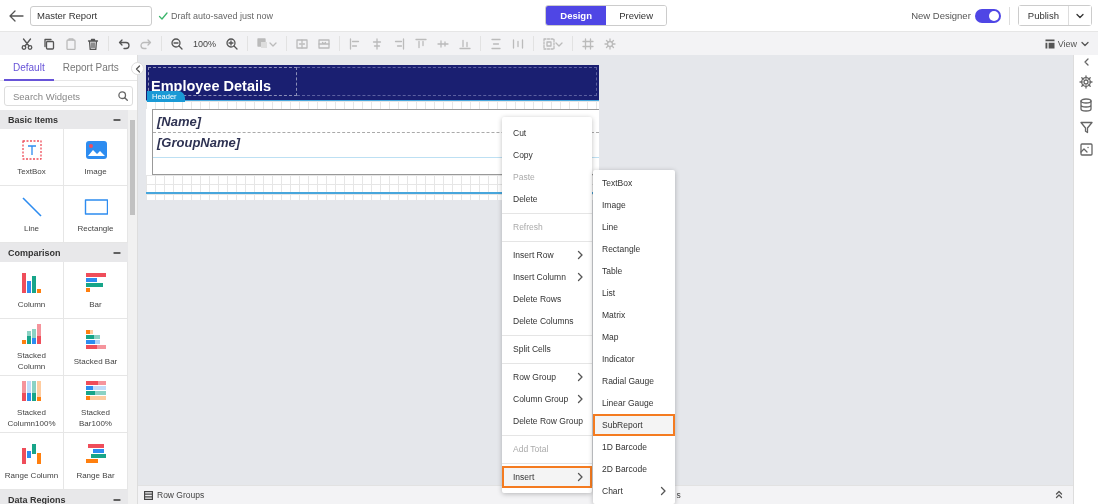  What do you see at coordinates (634, 227) in the screenshot?
I see `menu-item: Line` at bounding box center [634, 227].